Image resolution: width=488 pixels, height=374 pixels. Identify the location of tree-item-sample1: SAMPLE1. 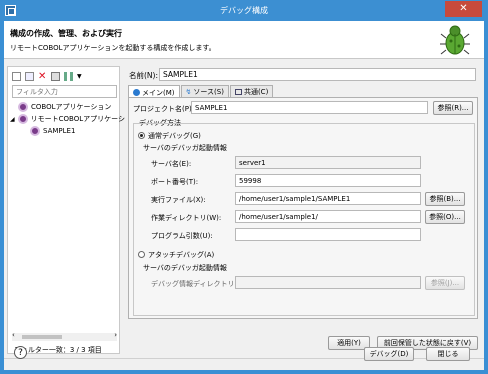
(52, 131).